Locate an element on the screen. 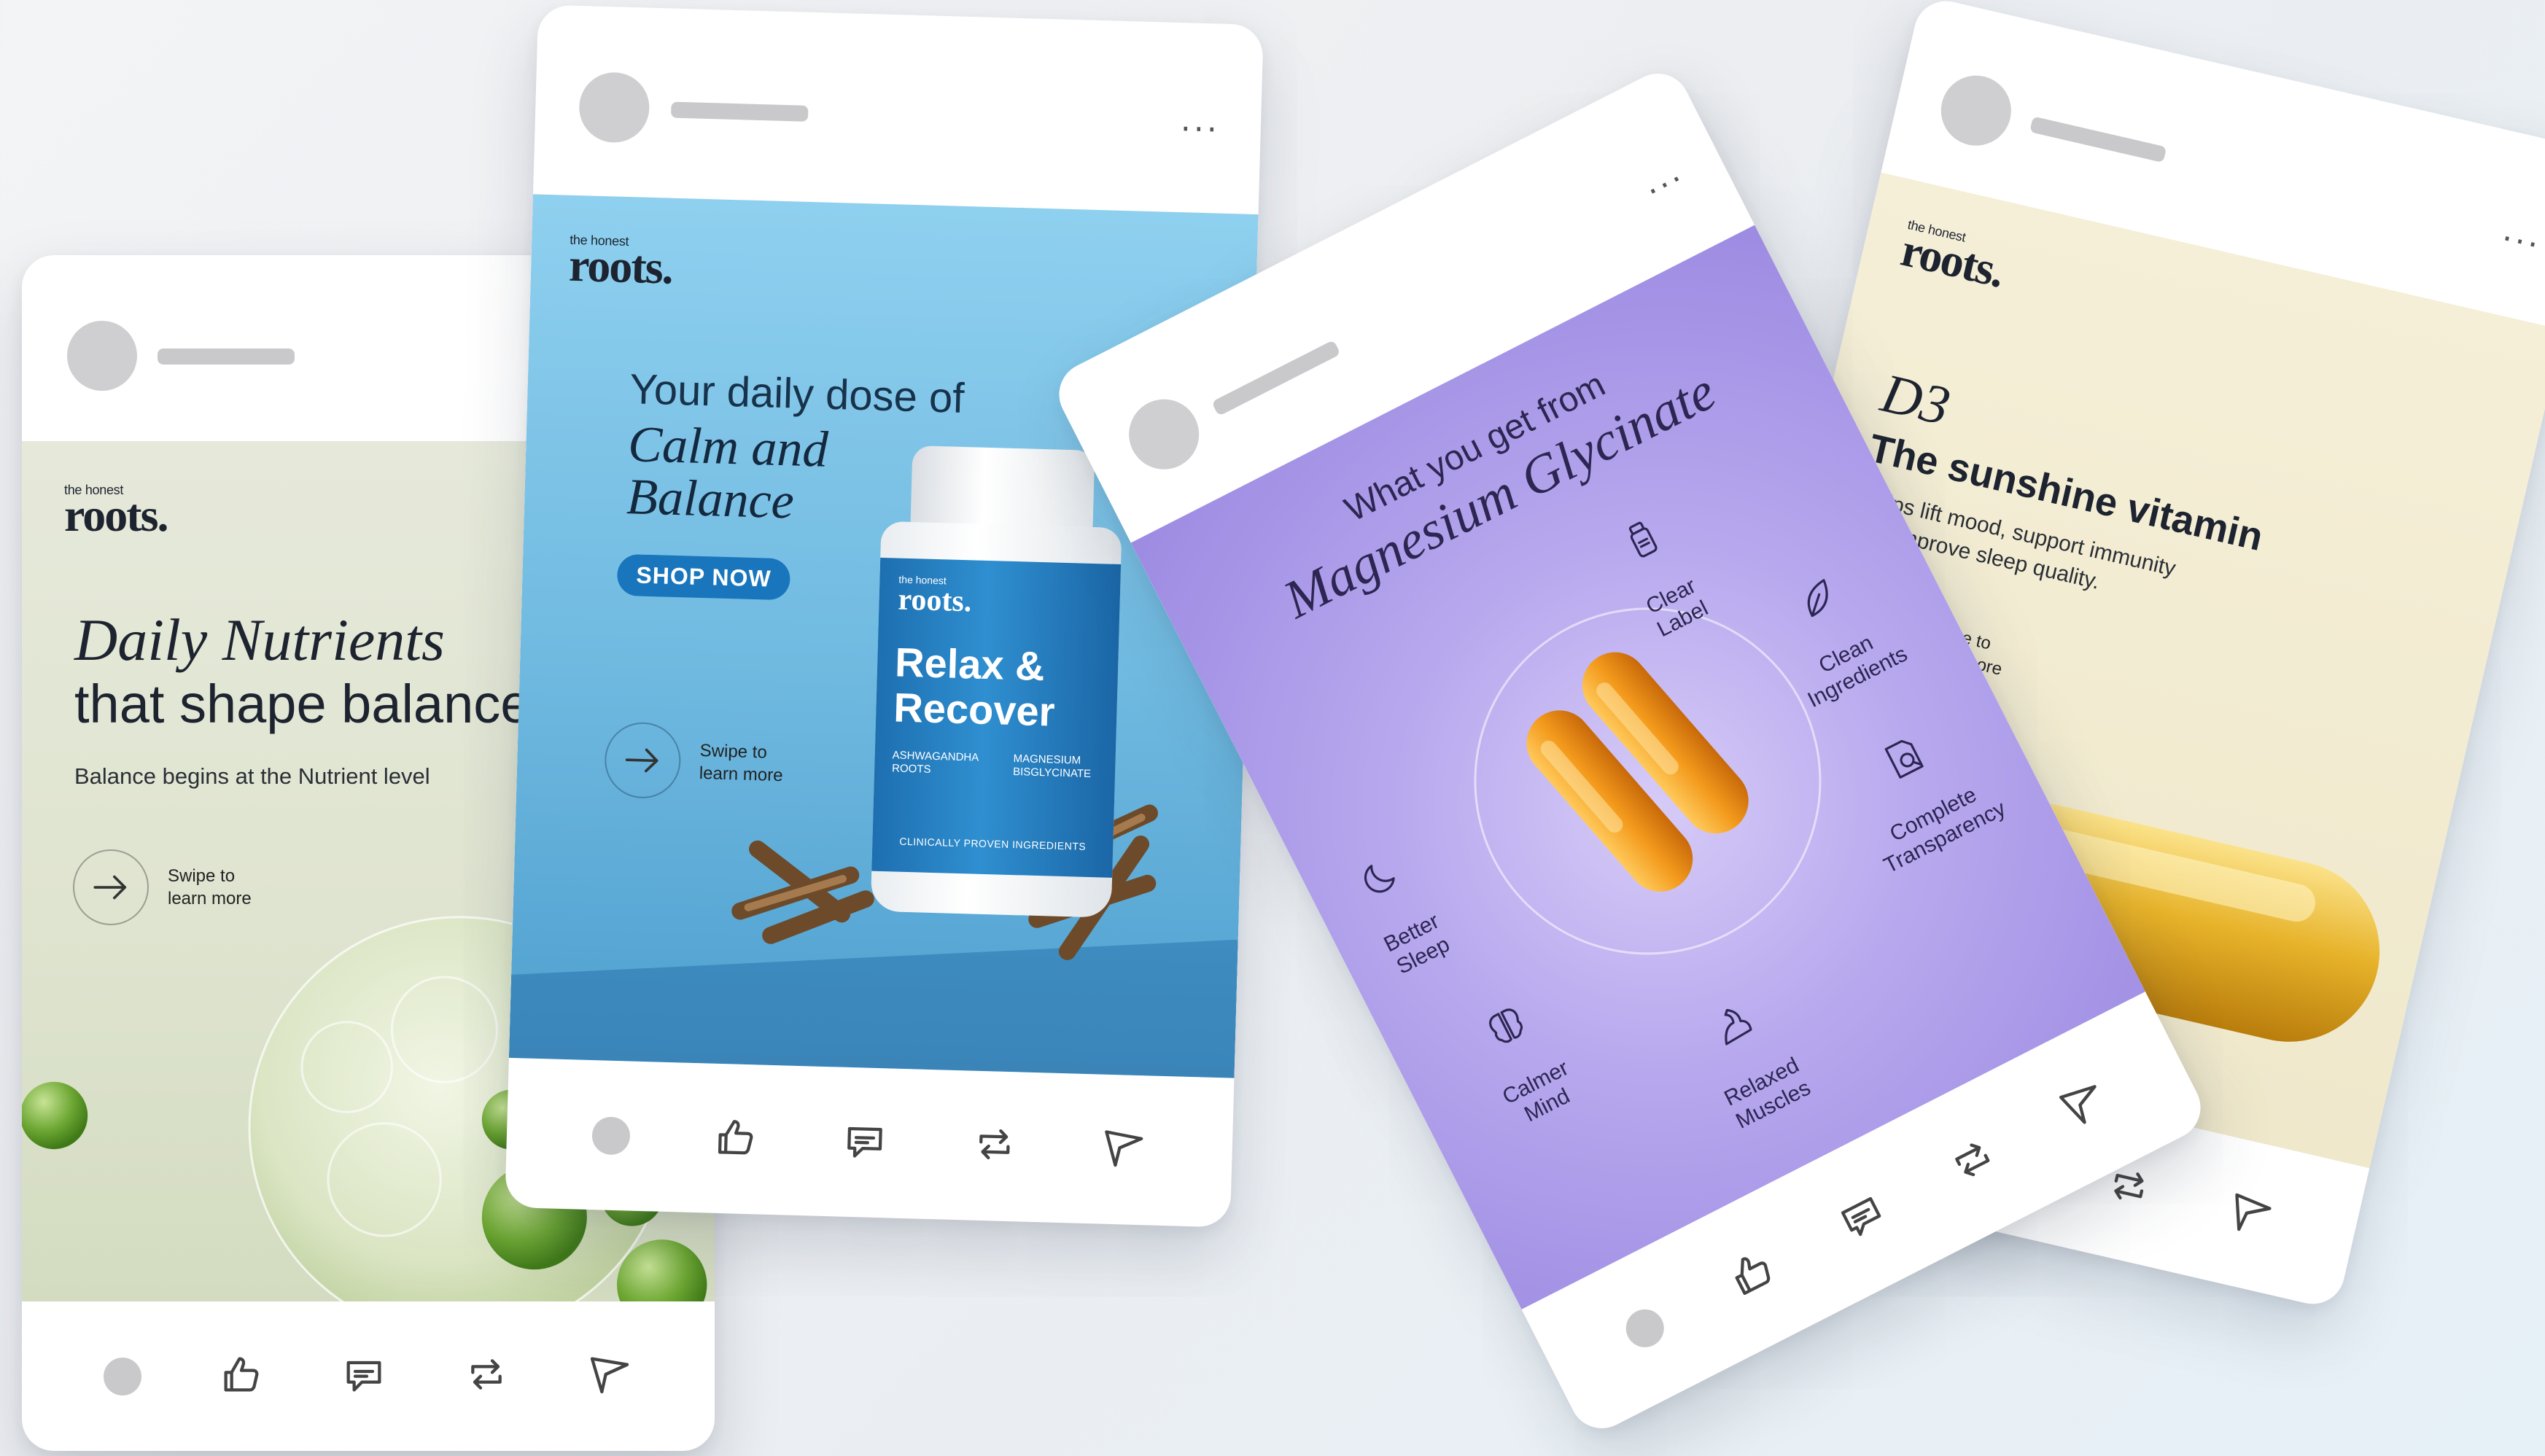 The height and width of the screenshot is (1456, 2545). bottle-icon is located at coordinates (1643, 539).